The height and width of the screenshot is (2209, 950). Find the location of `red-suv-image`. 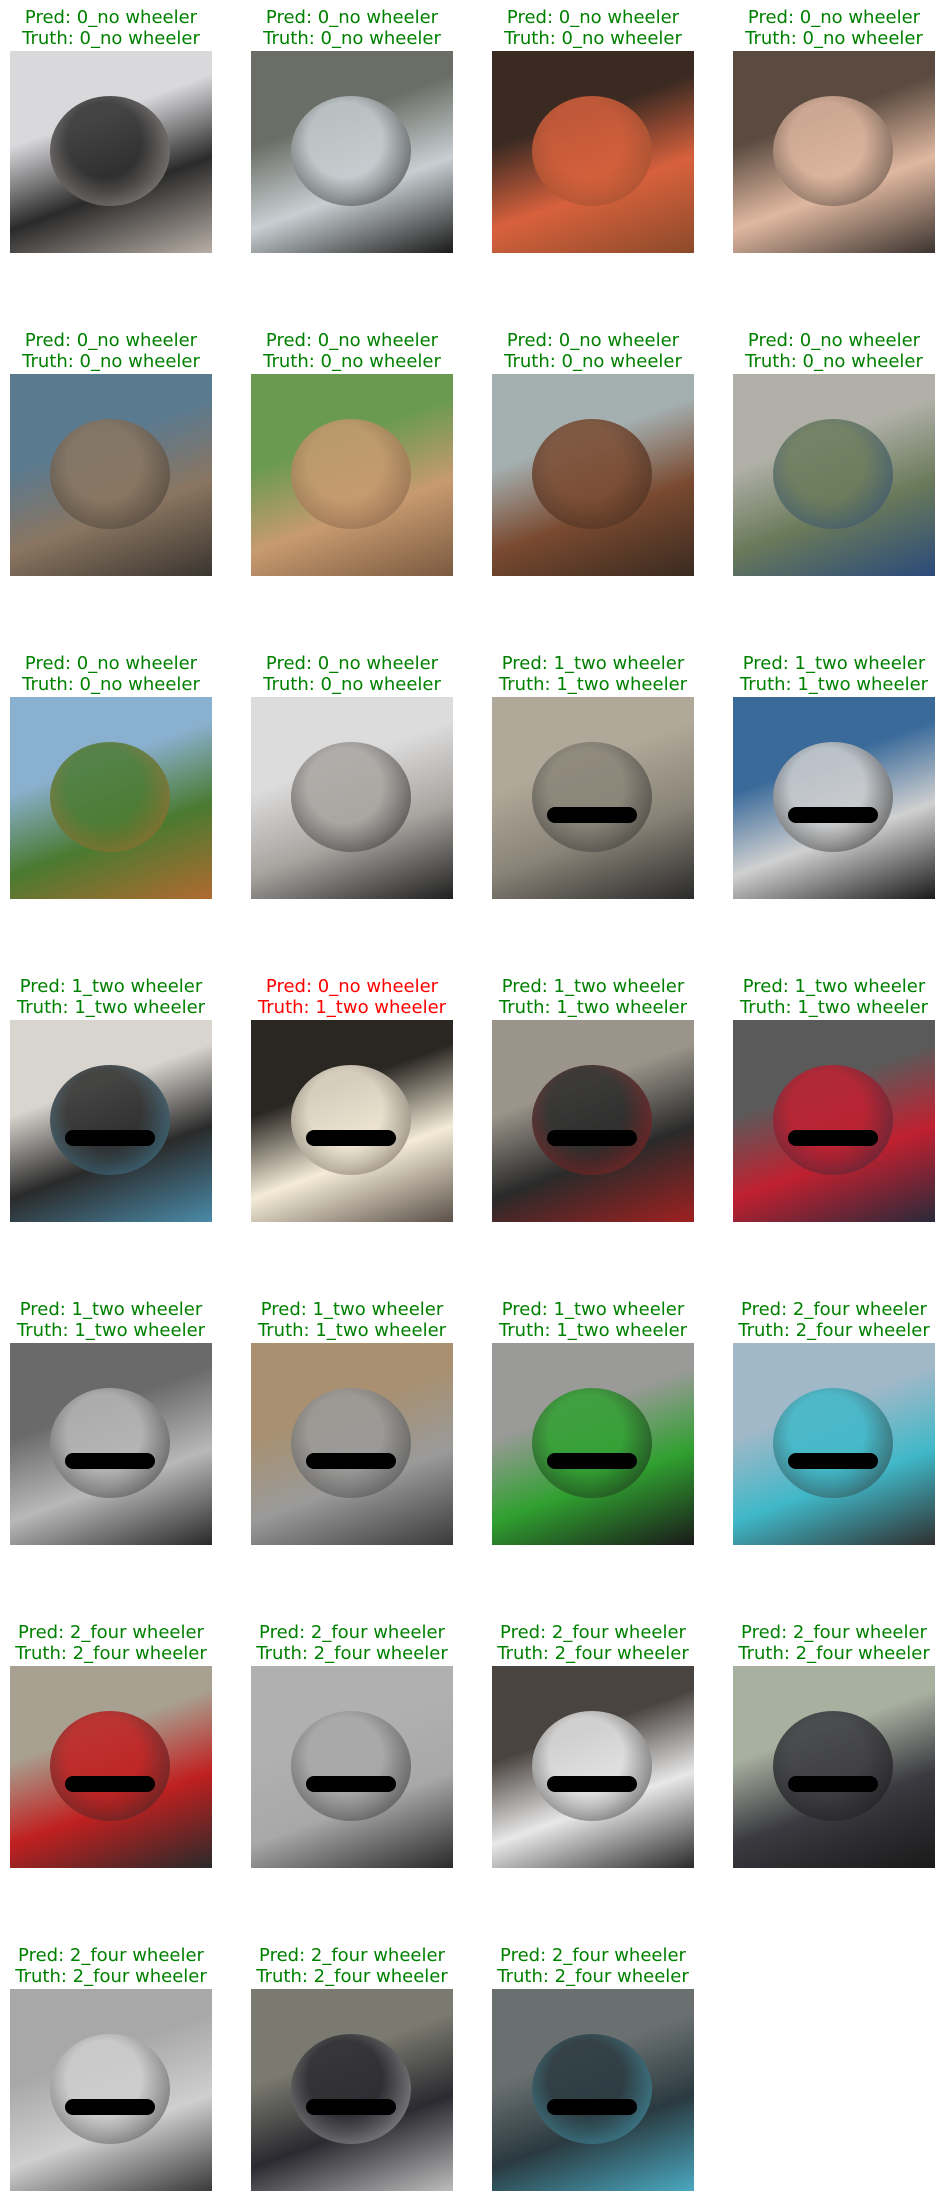

red-suv-image is located at coordinates (111, 1767).